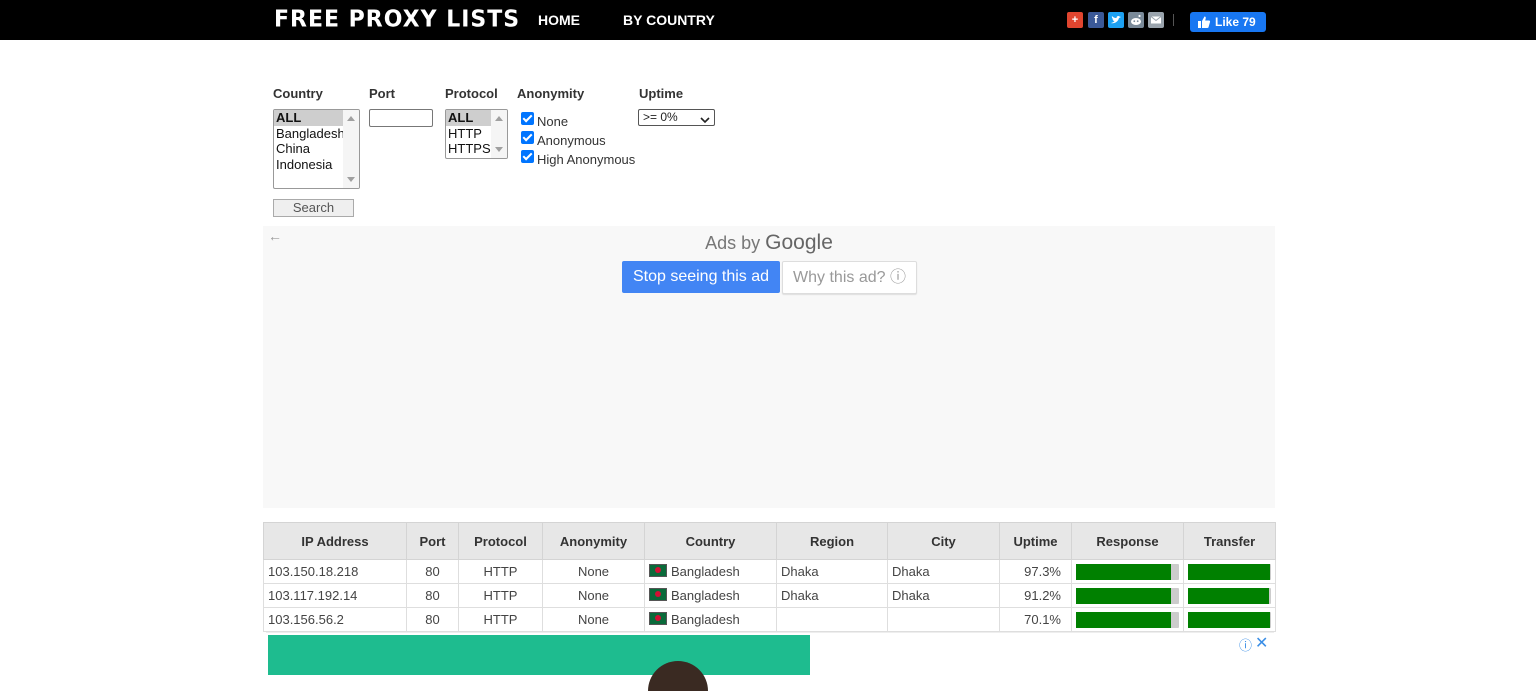 The width and height of the screenshot is (1536, 691). Describe the element at coordinates (432, 541) in the screenshot. I see `column-header: Port` at that location.